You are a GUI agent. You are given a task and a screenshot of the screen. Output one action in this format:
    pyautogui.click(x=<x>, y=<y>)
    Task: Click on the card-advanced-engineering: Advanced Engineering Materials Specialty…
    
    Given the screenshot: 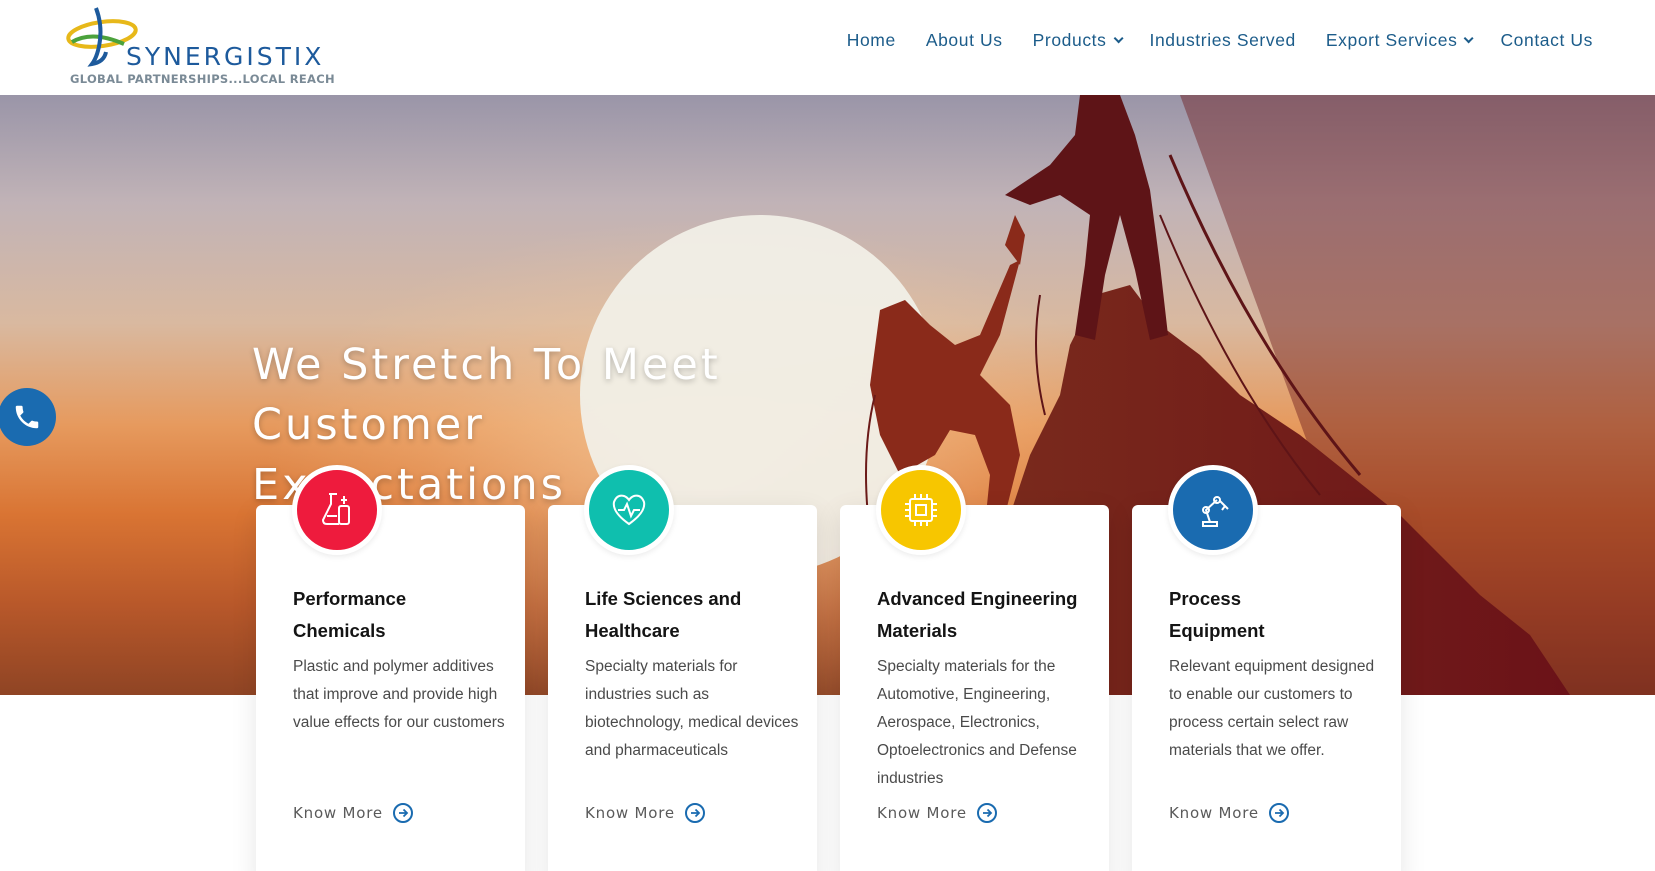 What is the action you would take?
    pyautogui.click(x=974, y=668)
    